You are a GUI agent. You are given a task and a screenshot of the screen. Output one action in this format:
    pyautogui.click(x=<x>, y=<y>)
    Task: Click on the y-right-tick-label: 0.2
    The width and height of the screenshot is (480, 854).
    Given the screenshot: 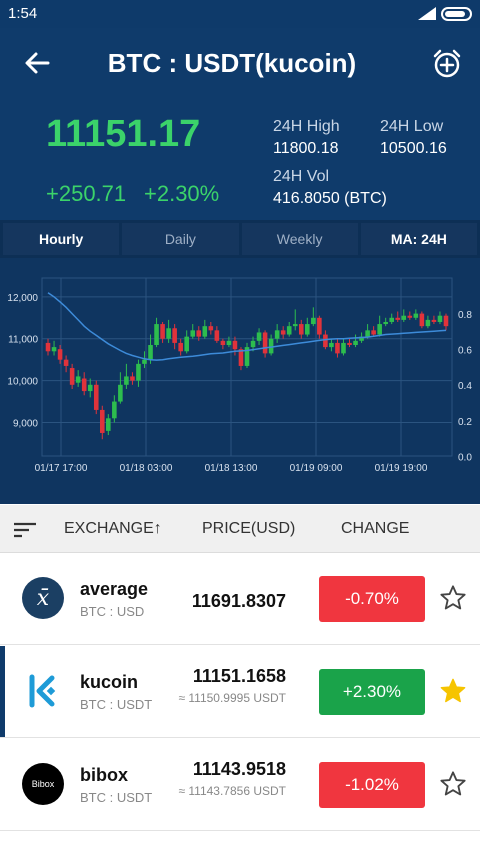 What is the action you would take?
    pyautogui.click(x=465, y=422)
    